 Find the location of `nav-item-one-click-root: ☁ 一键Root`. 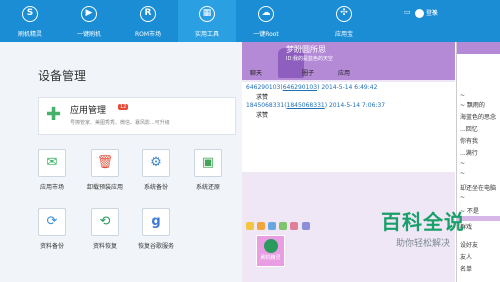

nav-item-one-click-root: ☁ 一键Root is located at coordinates (266, 21).